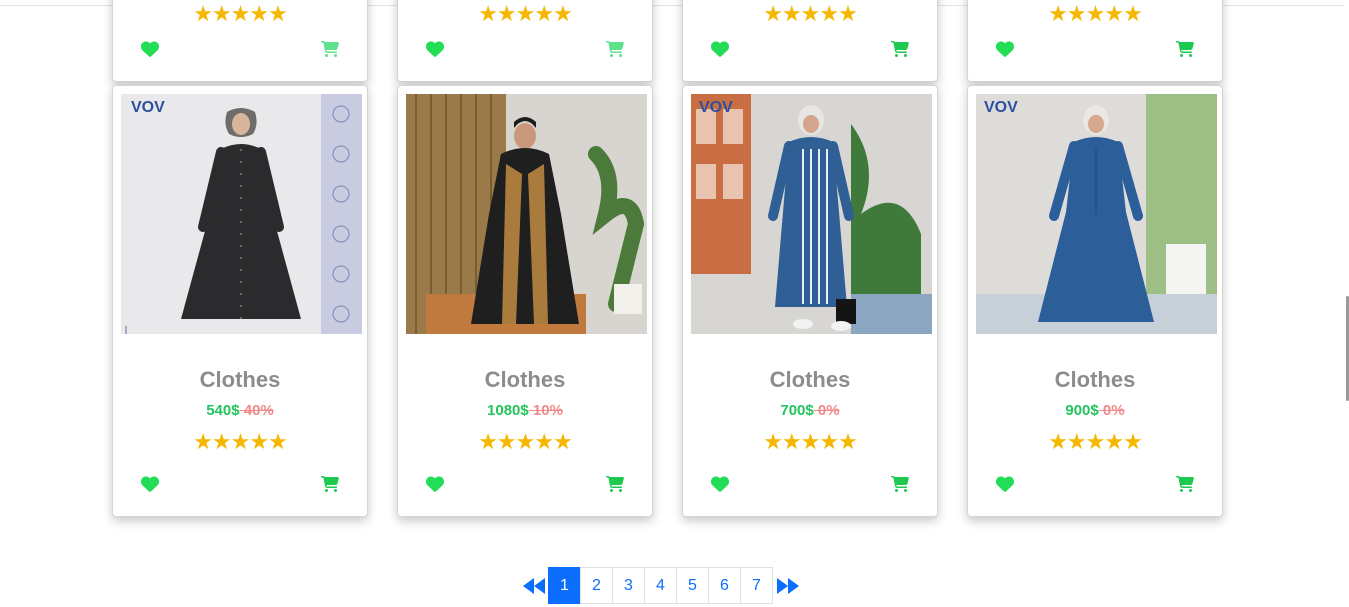  I want to click on product-price: 540$, so click(223, 410).